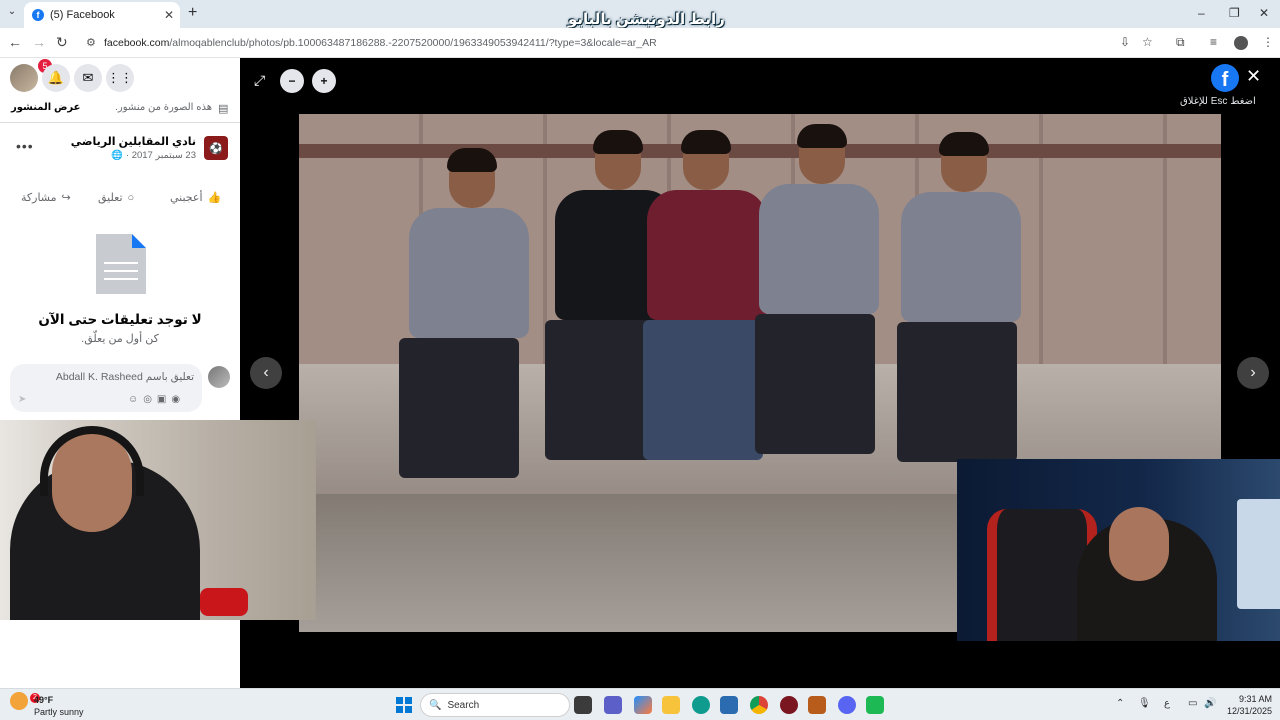 The width and height of the screenshot is (1280, 720). What do you see at coordinates (159, 155) in the screenshot?
I see `post-date-text: 23 سبتمبر 2017 ·` at bounding box center [159, 155].